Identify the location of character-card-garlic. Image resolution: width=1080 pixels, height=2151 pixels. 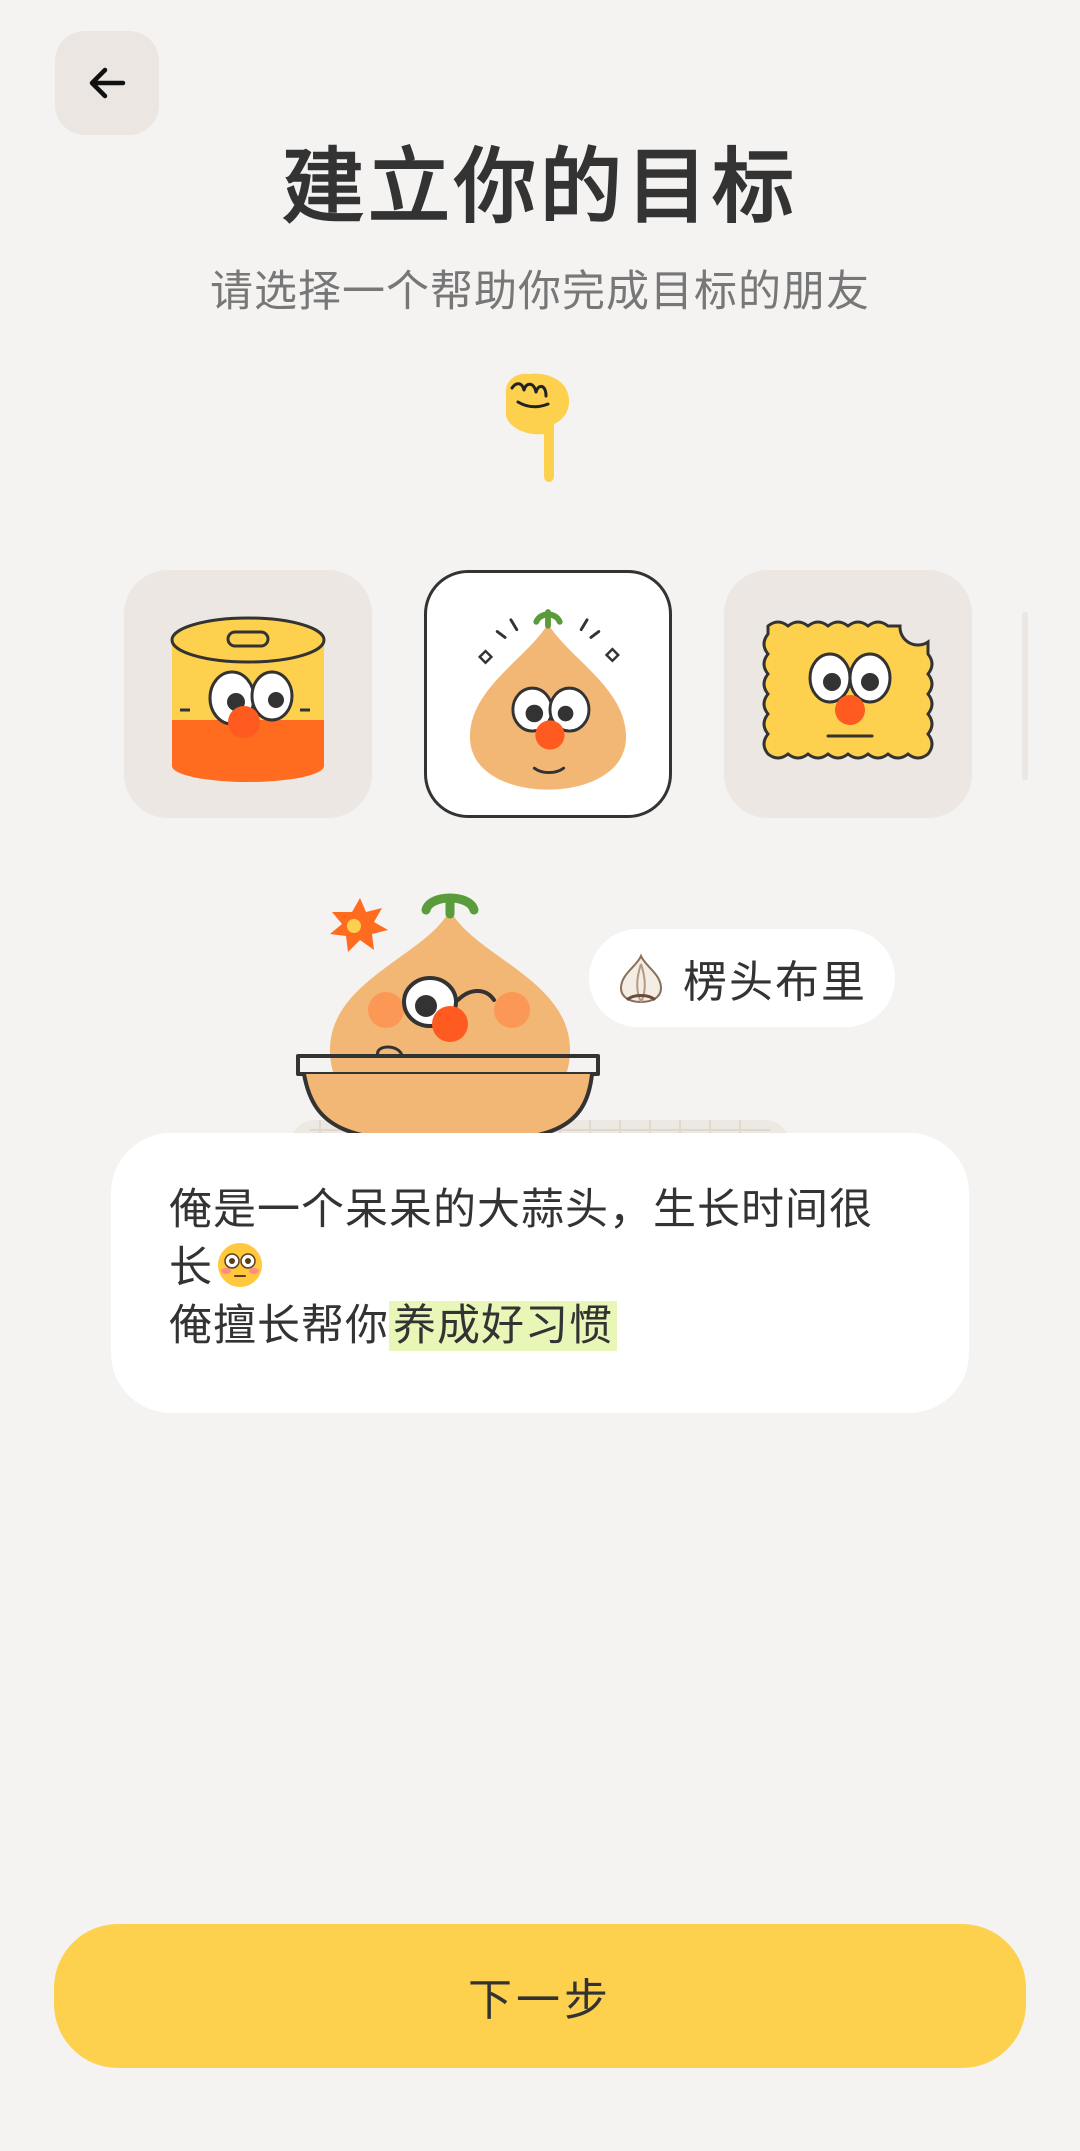
(548, 694).